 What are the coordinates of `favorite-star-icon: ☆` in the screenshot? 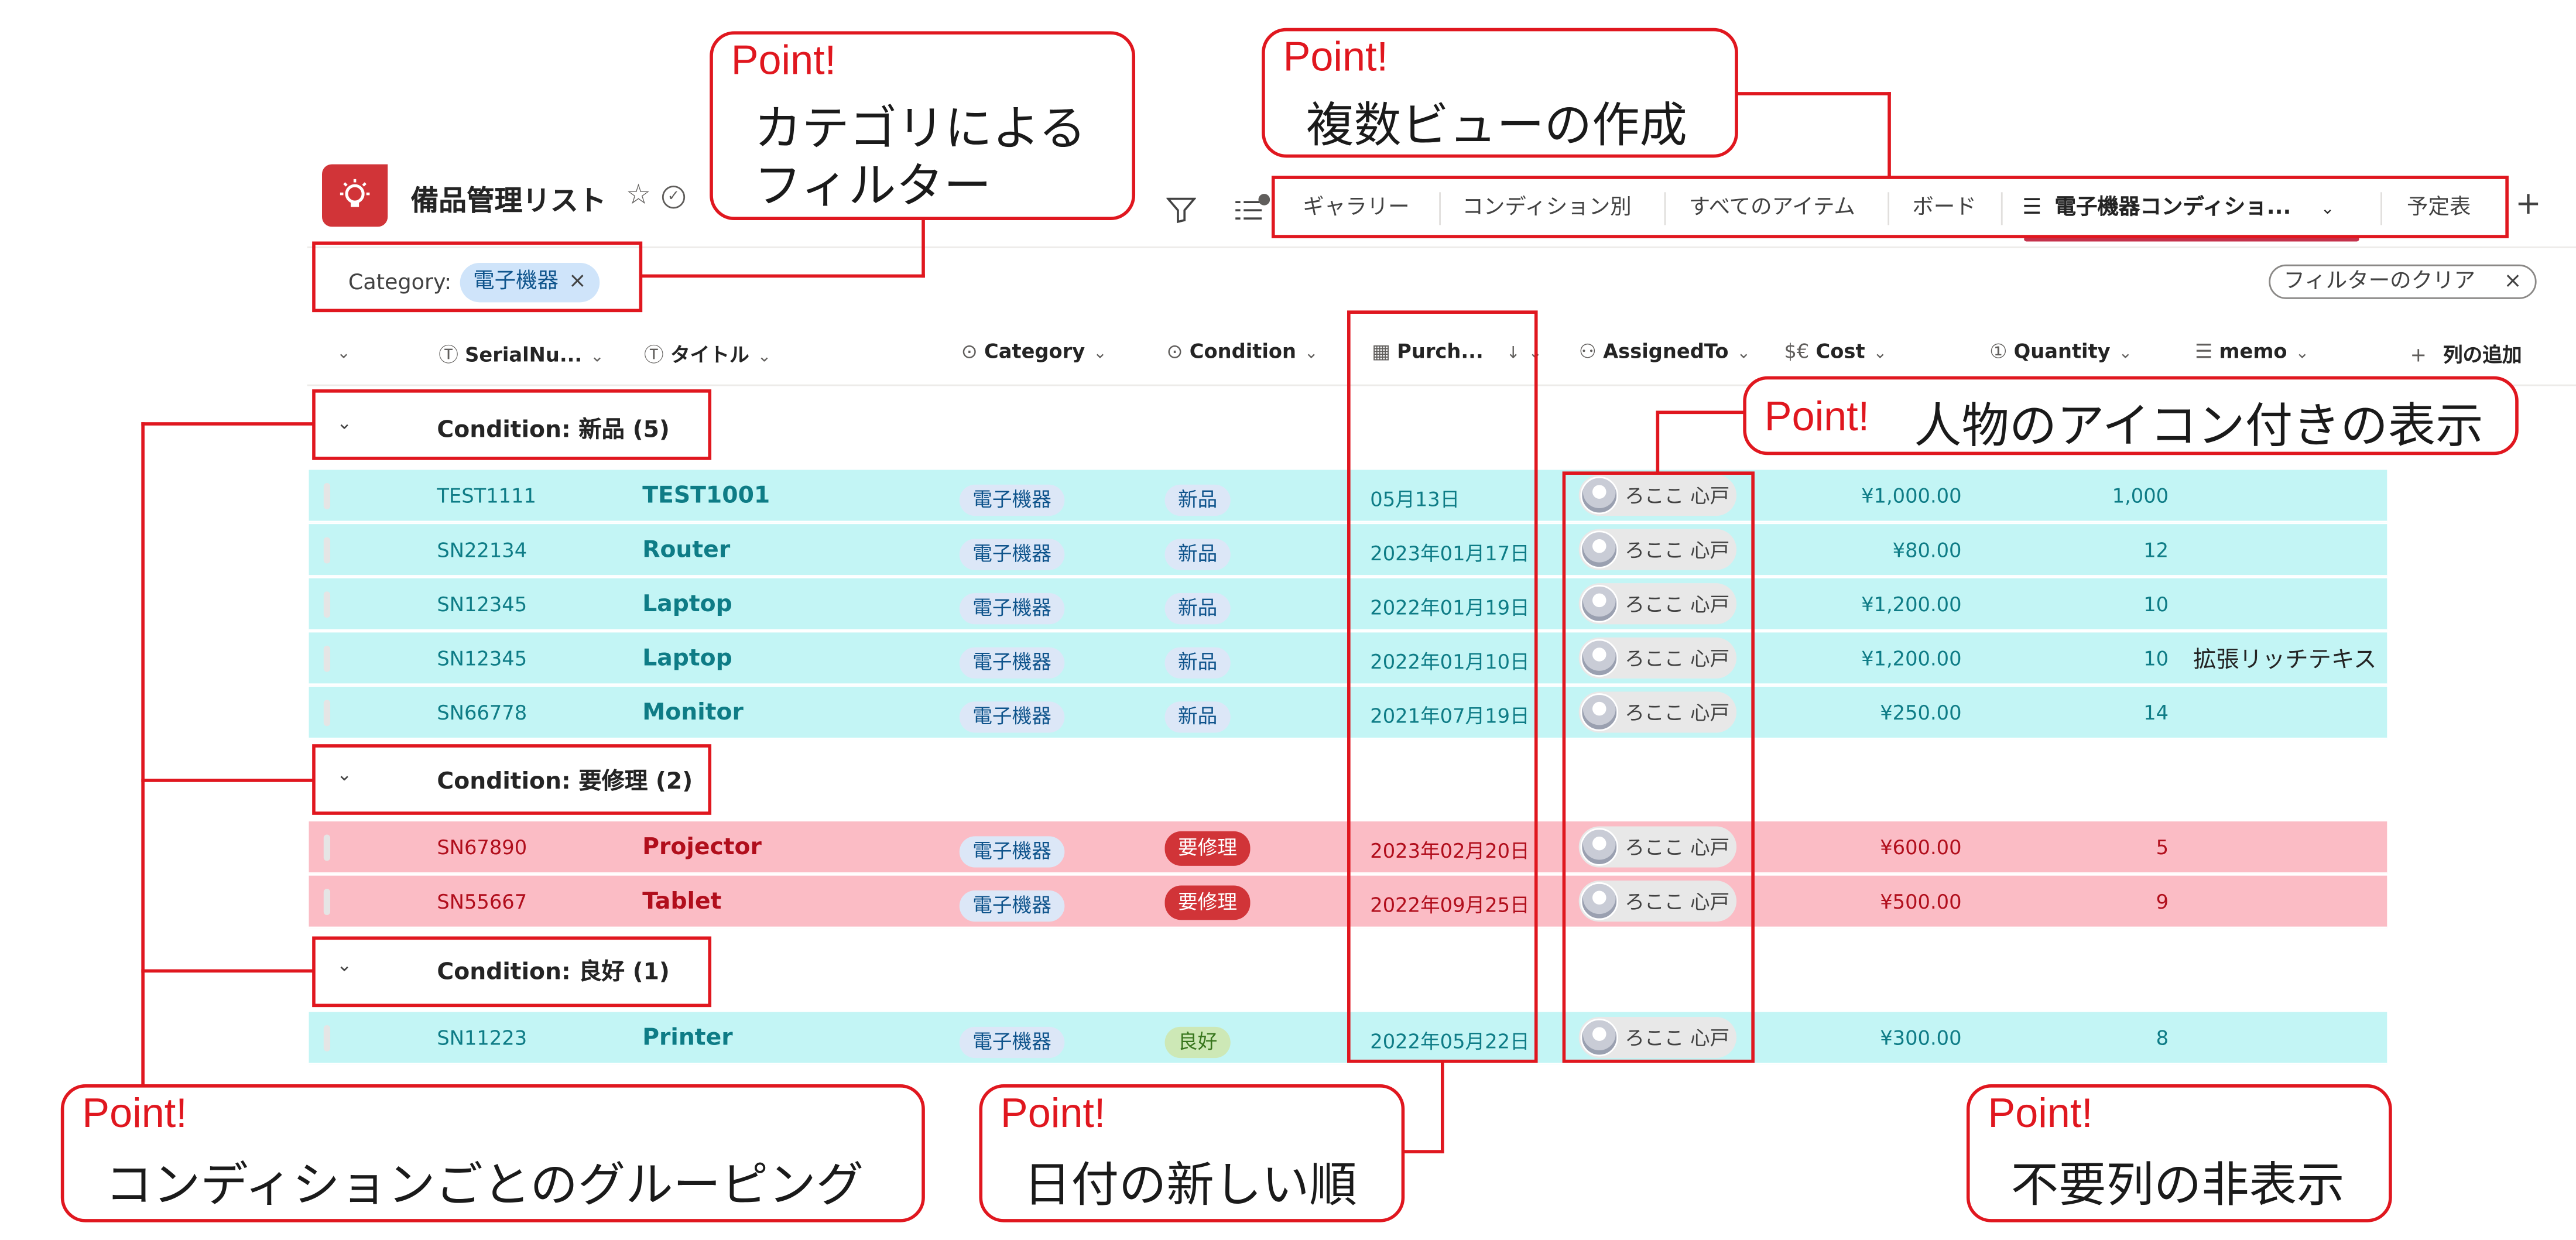 It's located at (638, 196).